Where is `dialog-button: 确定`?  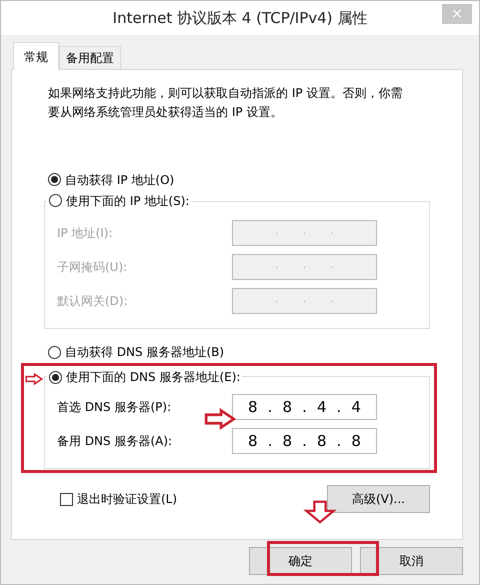
dialog-button: 确定 is located at coordinates (300, 561).